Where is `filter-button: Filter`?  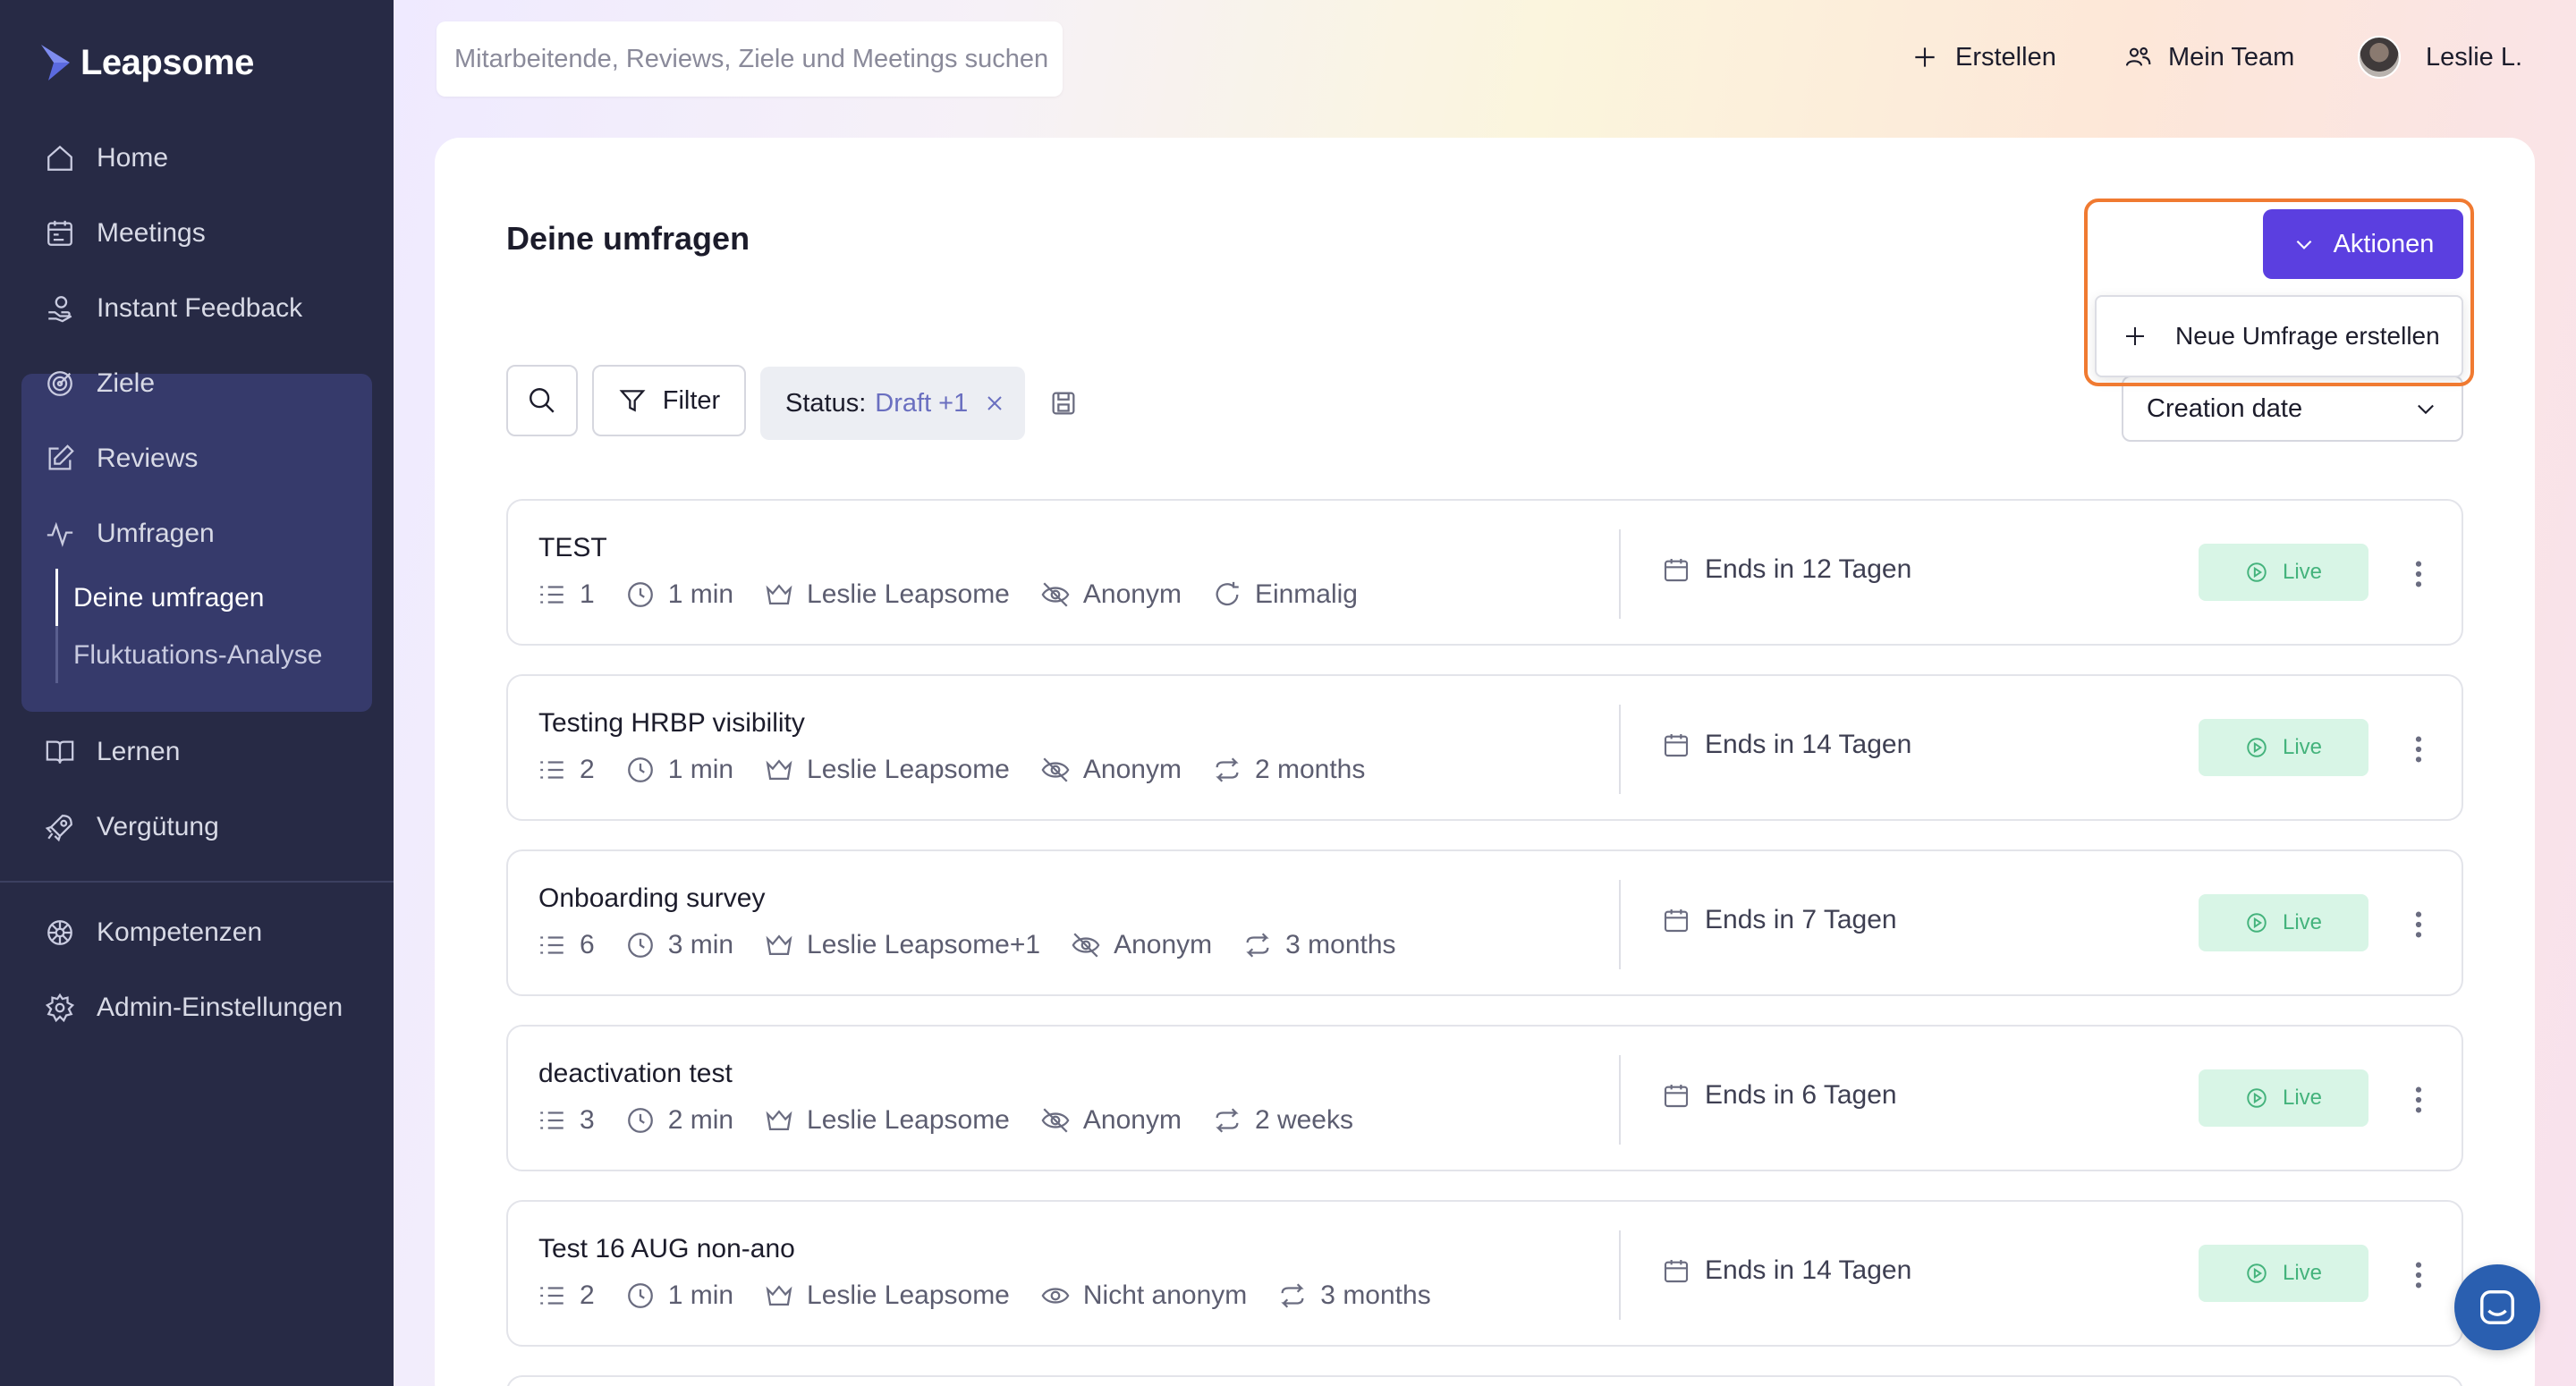 filter-button: Filter is located at coordinates (669, 400).